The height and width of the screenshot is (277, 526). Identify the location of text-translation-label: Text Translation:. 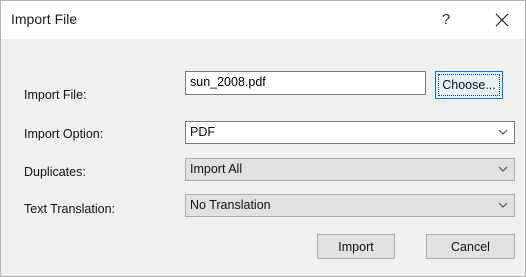
(70, 209).